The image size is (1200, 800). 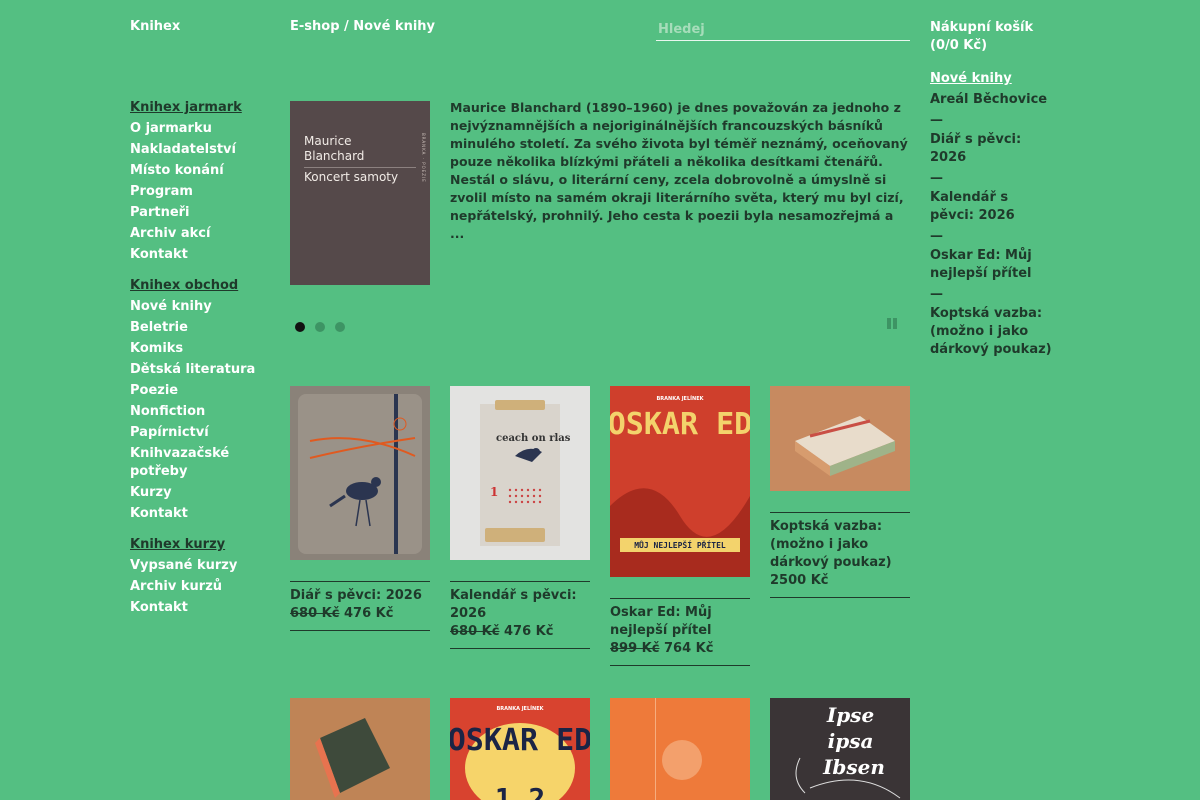 I want to click on nav-item: Nové knihy, so click(x=195, y=306).